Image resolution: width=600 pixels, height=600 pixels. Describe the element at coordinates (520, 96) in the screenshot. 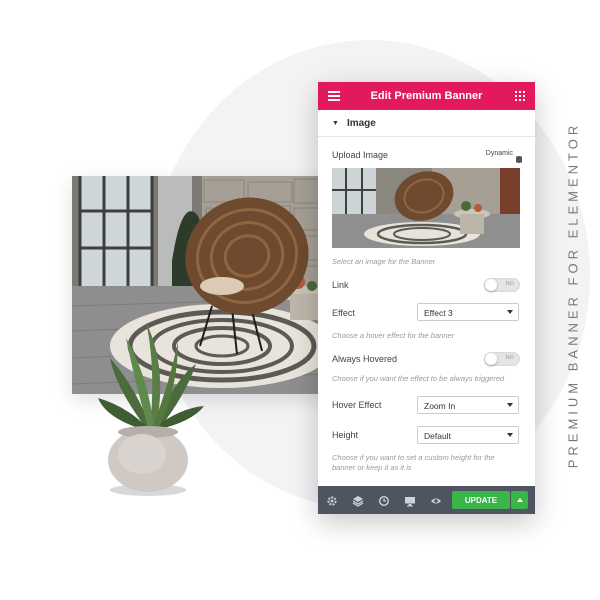

I see `apps-grid-icon` at that location.